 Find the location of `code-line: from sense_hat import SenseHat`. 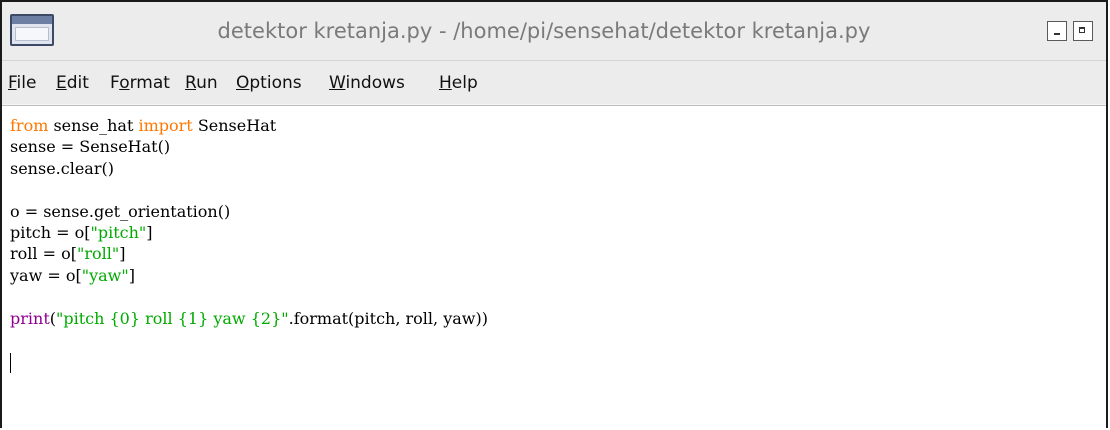

code-line: from sense_hat import SenseHat is located at coordinates (249, 125).